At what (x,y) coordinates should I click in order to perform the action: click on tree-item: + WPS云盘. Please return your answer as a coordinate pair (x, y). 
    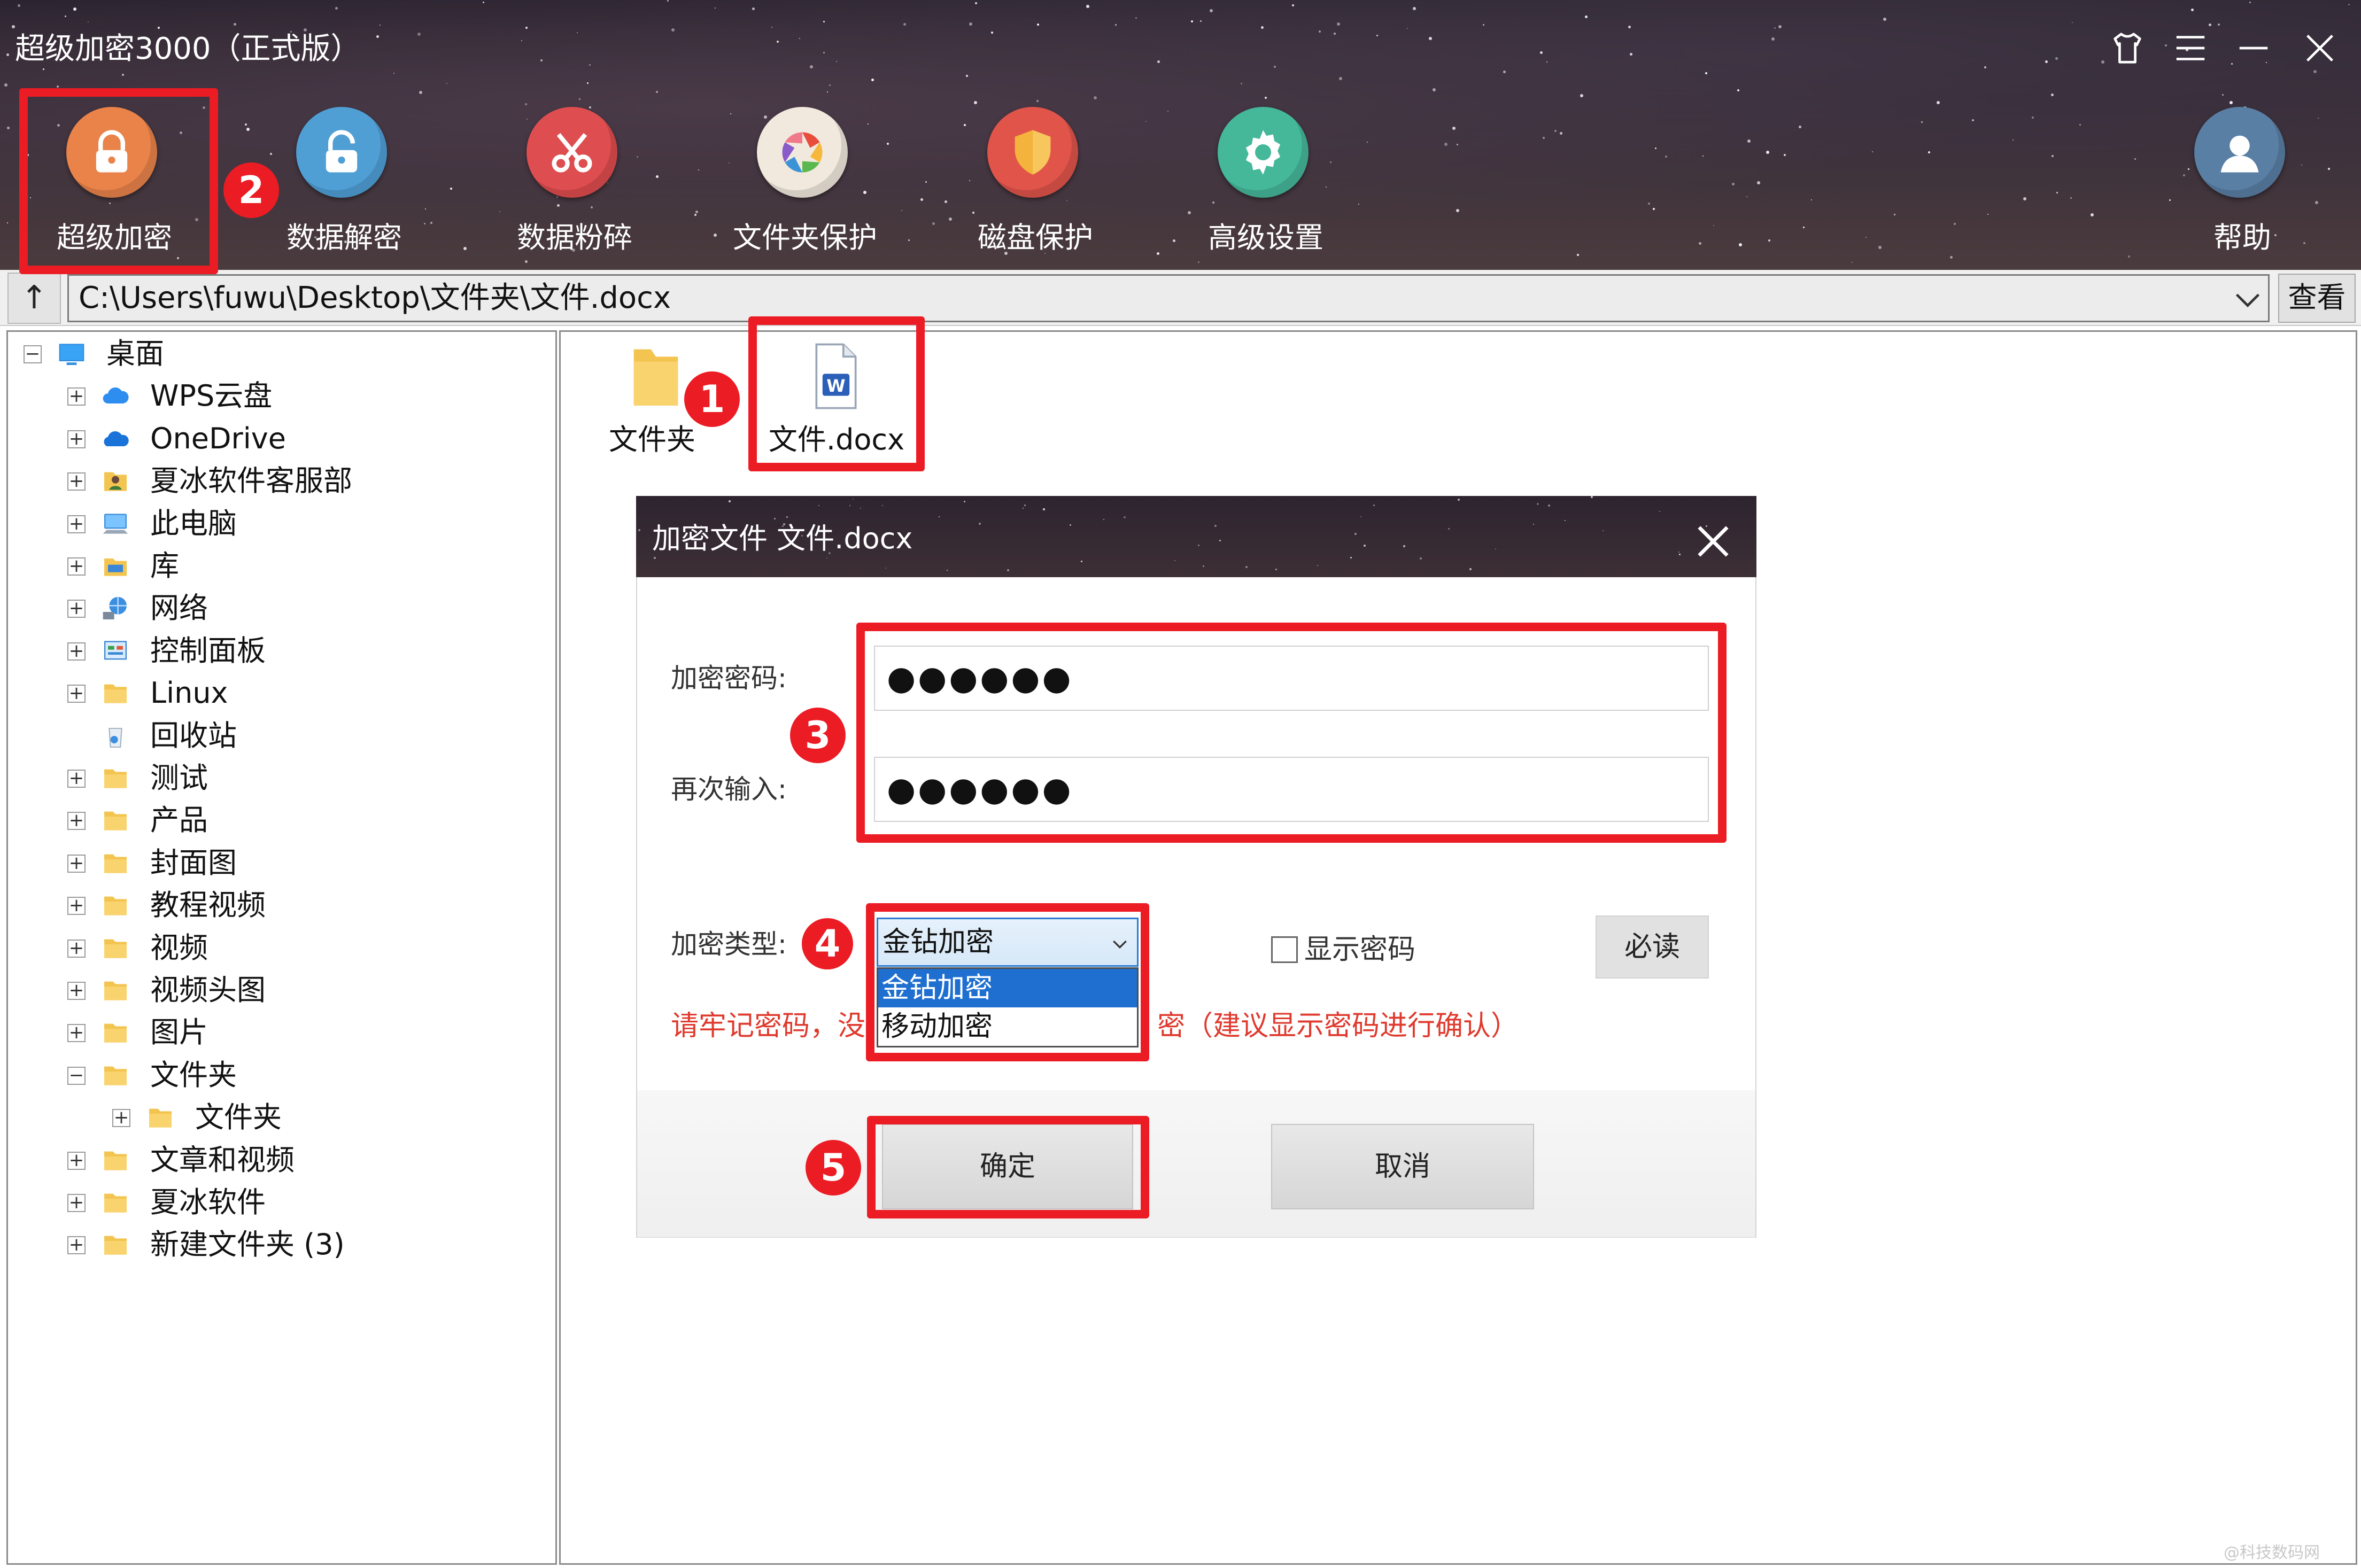
    Looking at the image, I should click on (276, 396).